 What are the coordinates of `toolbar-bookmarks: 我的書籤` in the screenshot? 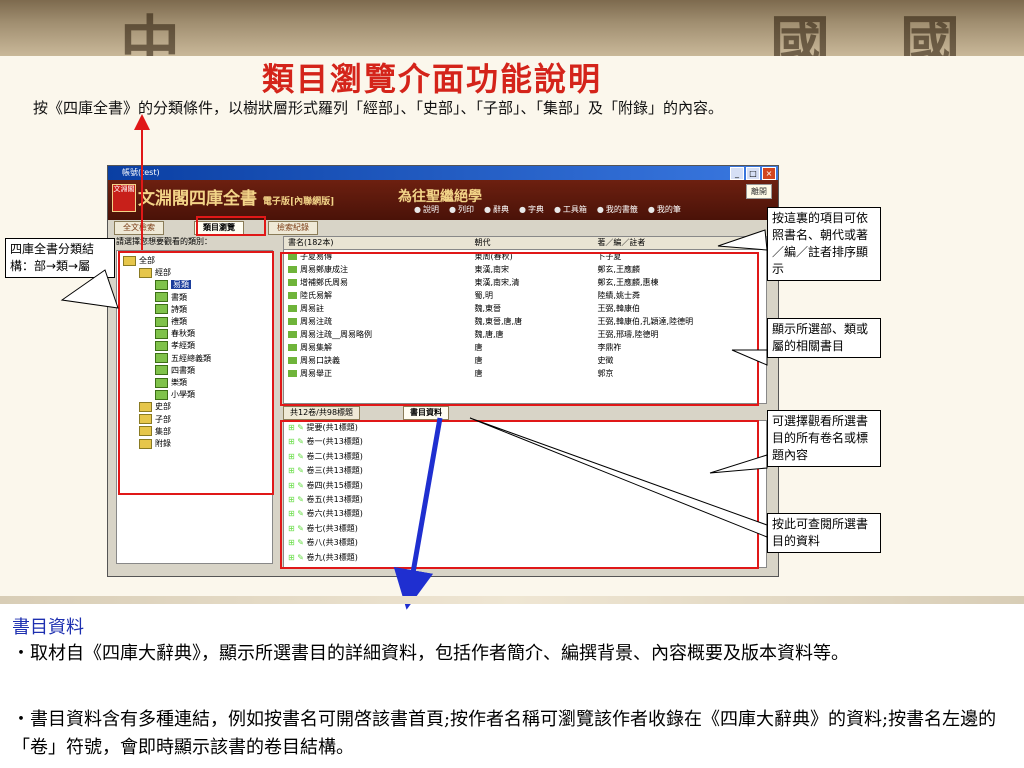 It's located at (617, 209).